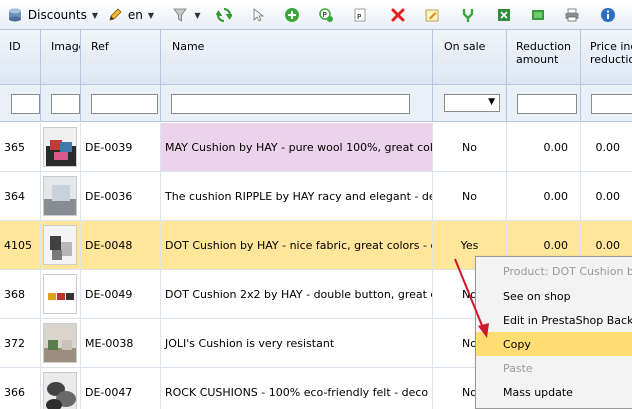 The image size is (632, 409). What do you see at coordinates (25, 104) in the screenshot?
I see `filter-id-input` at bounding box center [25, 104].